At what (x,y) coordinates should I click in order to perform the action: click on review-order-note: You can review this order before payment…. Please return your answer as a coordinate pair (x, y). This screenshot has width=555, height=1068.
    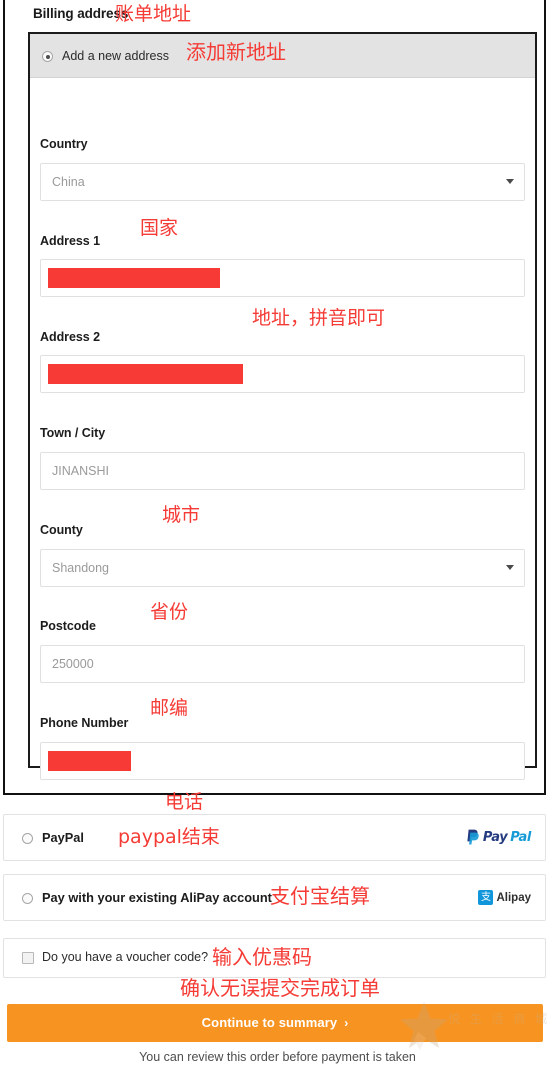
    Looking at the image, I should click on (277, 1057).